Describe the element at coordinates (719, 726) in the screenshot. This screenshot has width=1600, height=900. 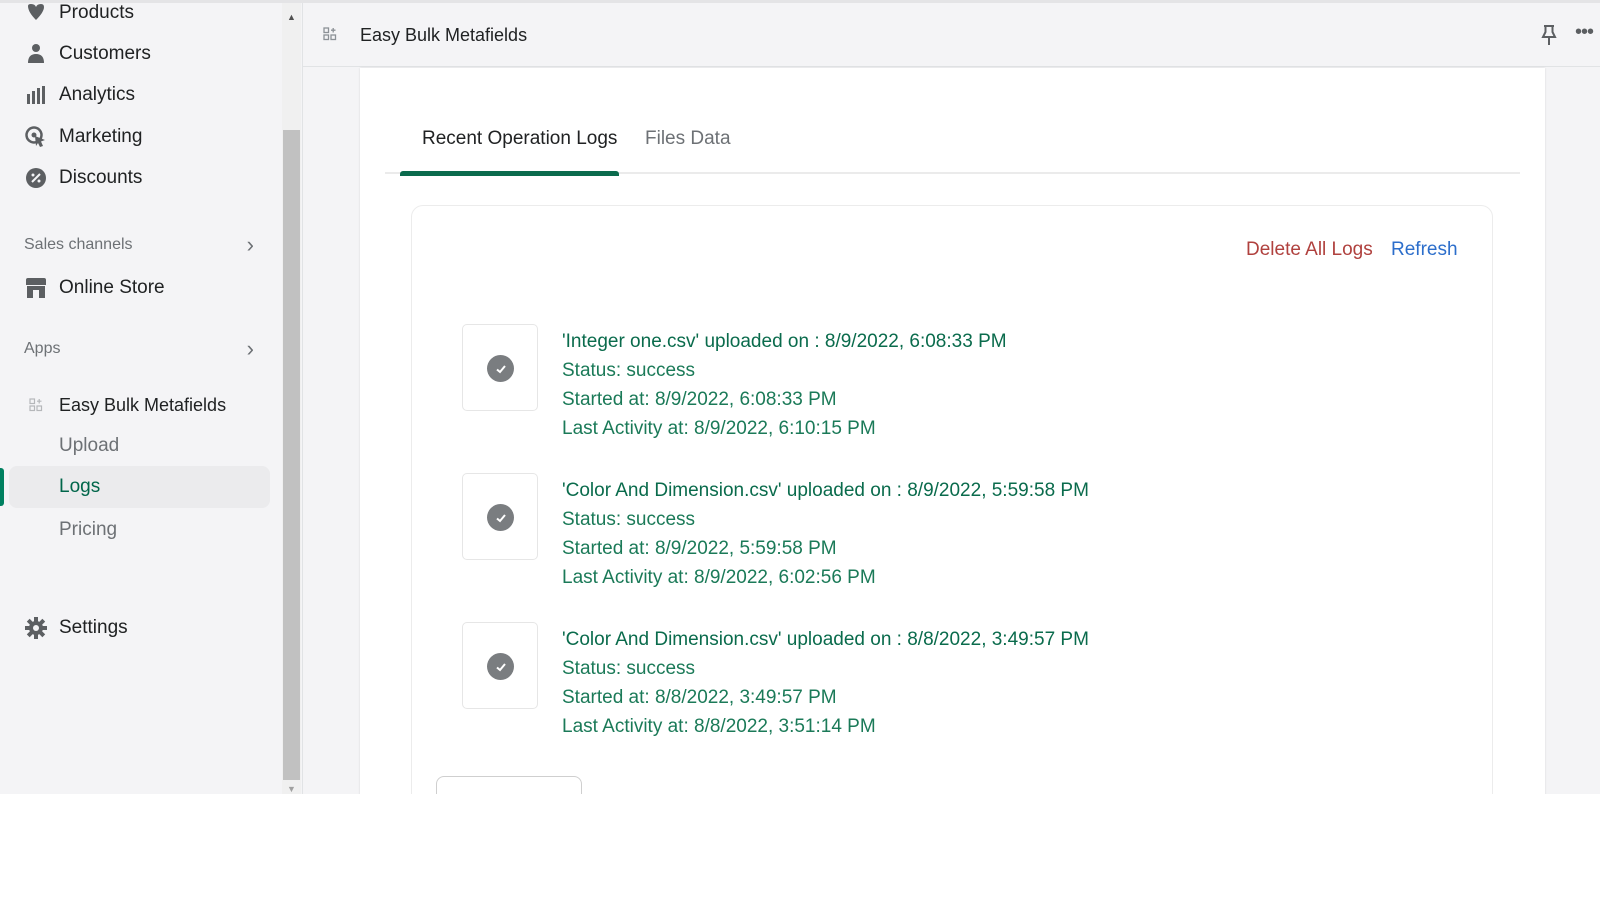
I see `log-last-activity: Last Activity at: 8/8/2022, 3:51:14 PM` at that location.